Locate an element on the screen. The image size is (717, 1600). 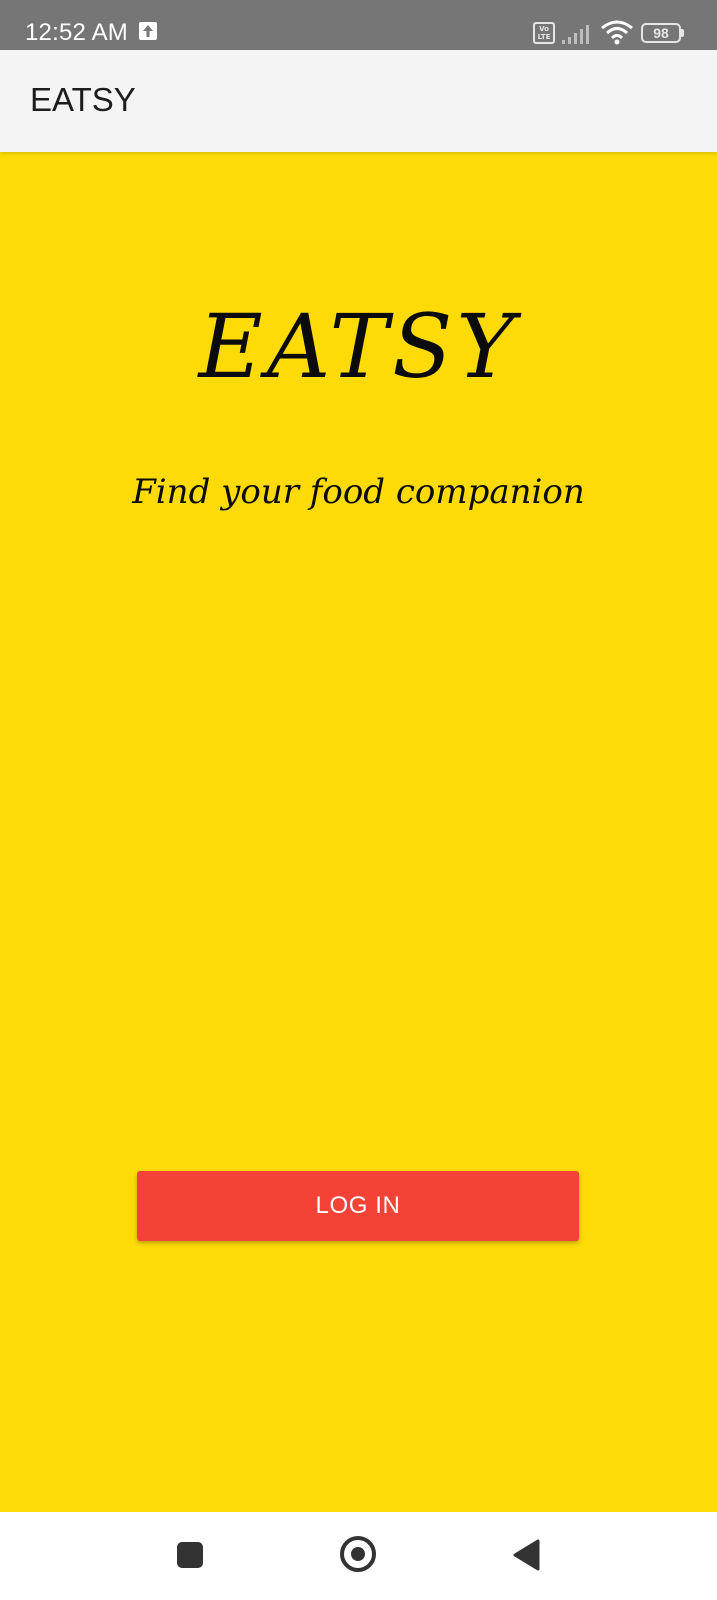
tagline: Find your food companion is located at coordinates (358, 492).